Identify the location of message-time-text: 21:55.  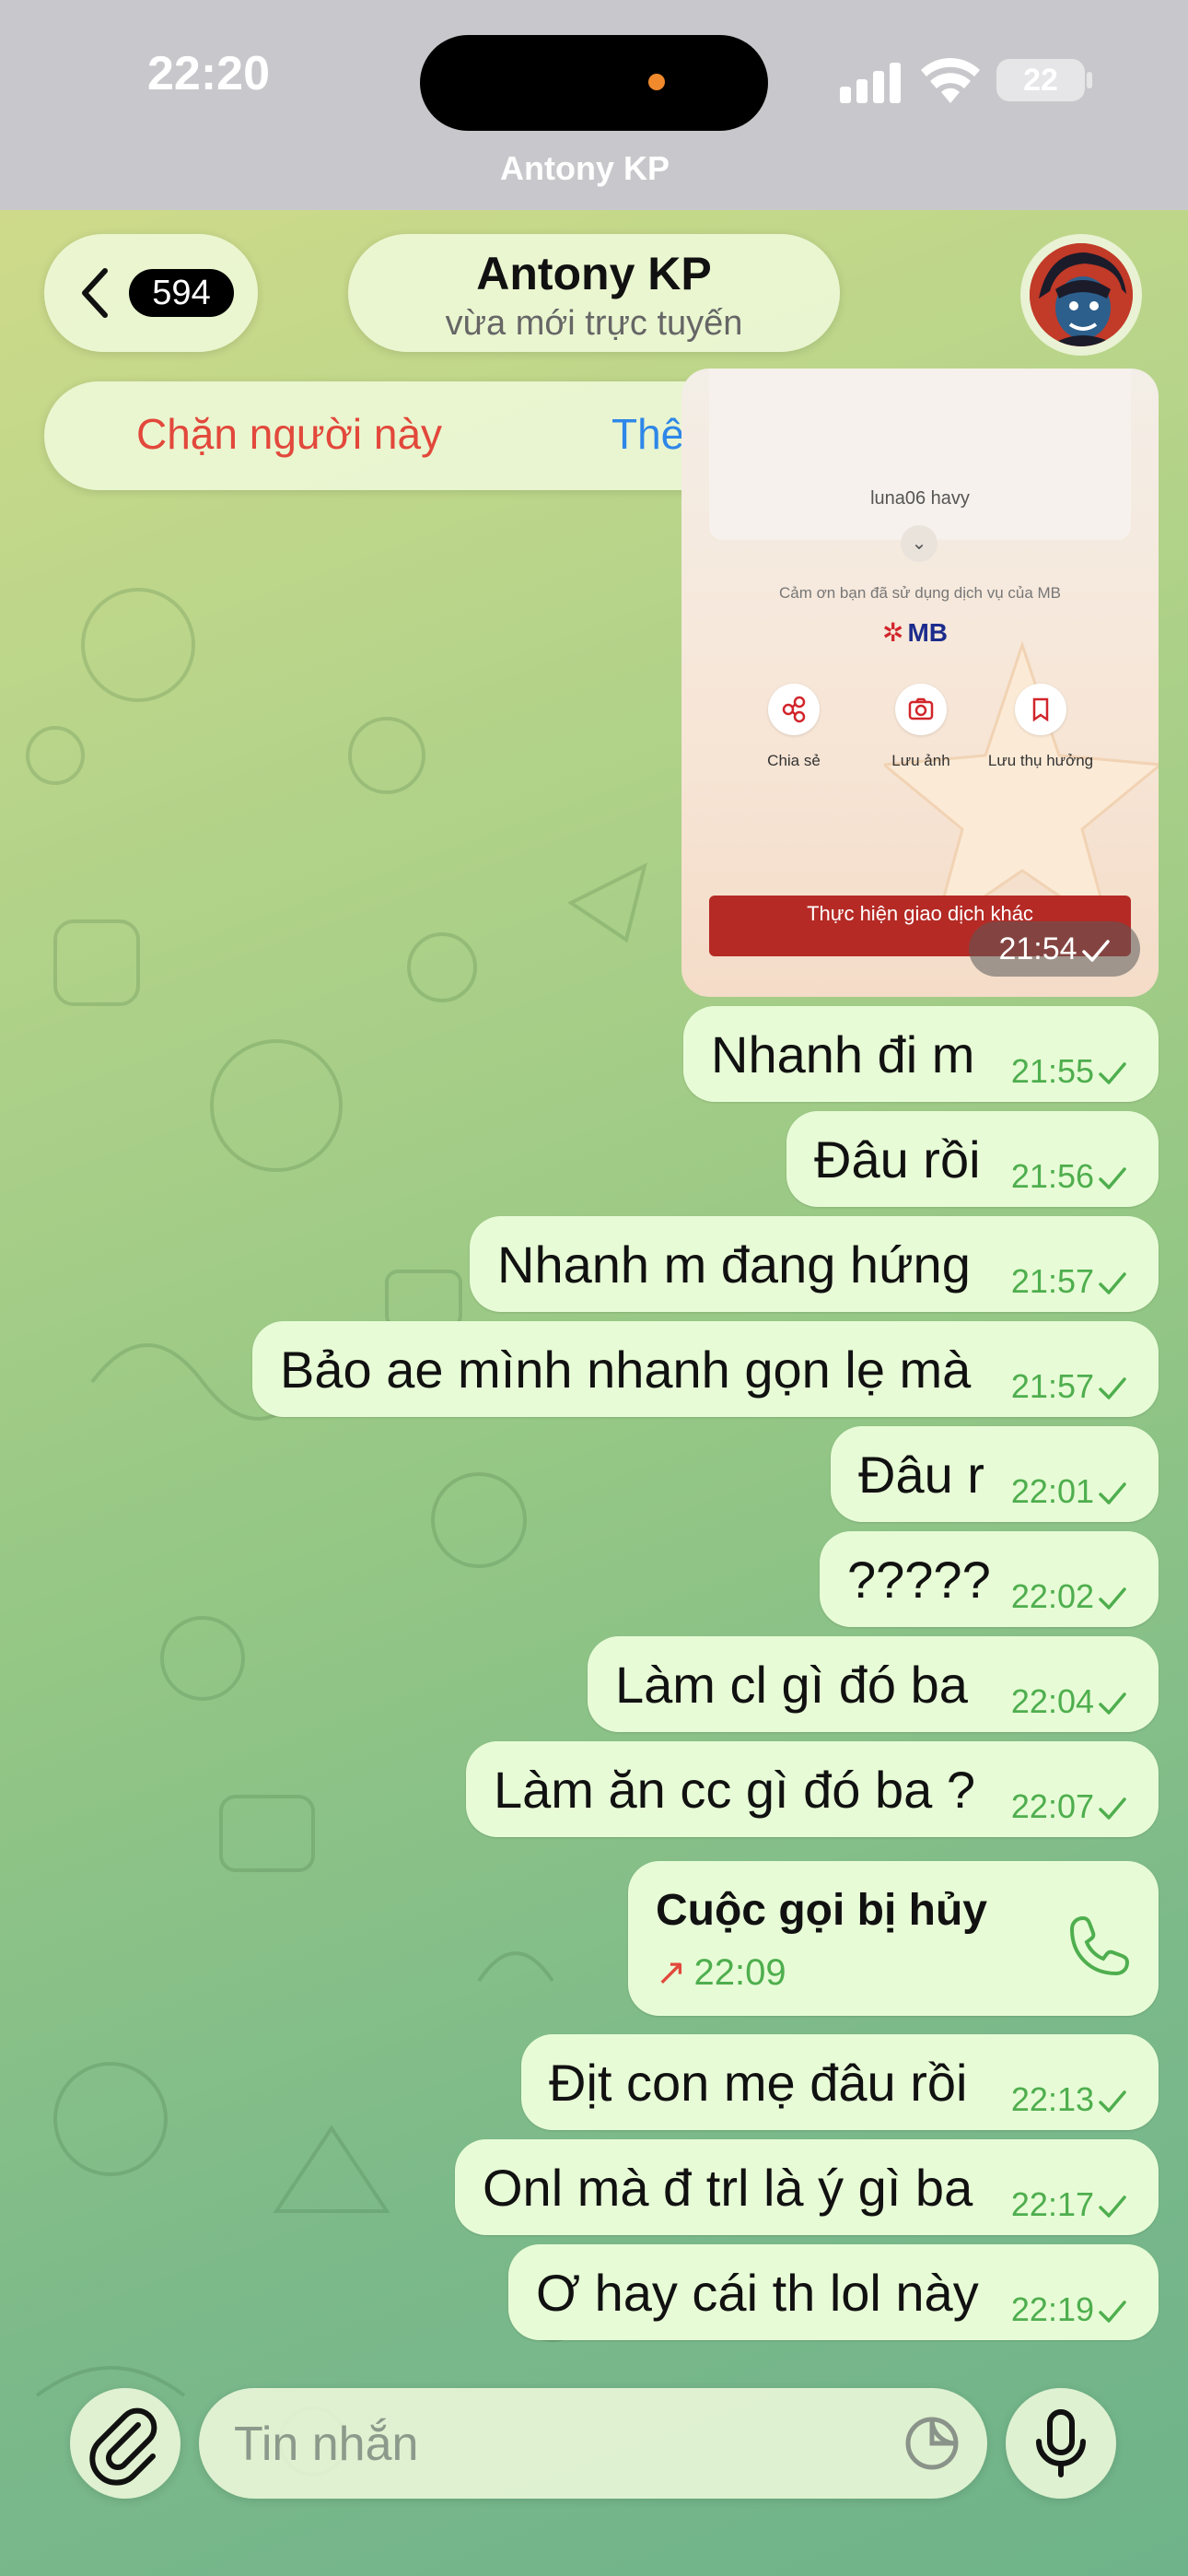
(1052, 1071).